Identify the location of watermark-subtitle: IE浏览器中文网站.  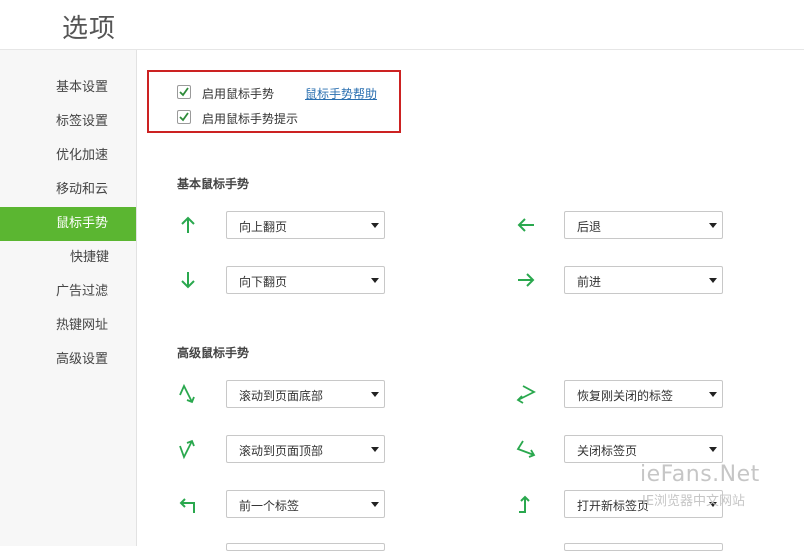
(694, 501).